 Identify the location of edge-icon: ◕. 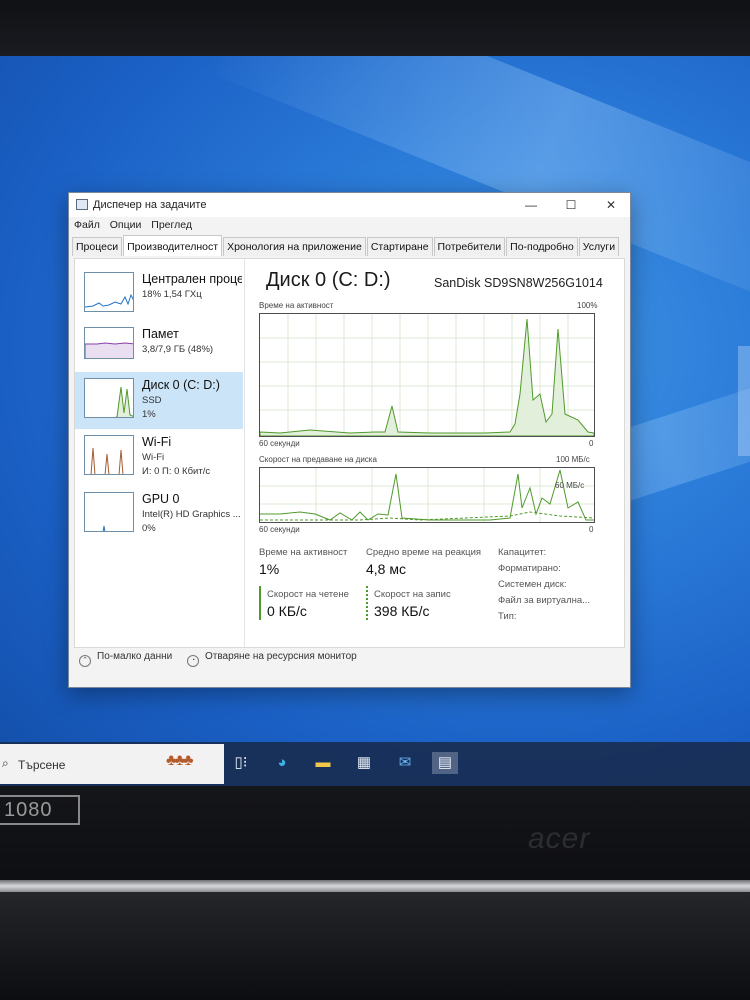
(282, 763).